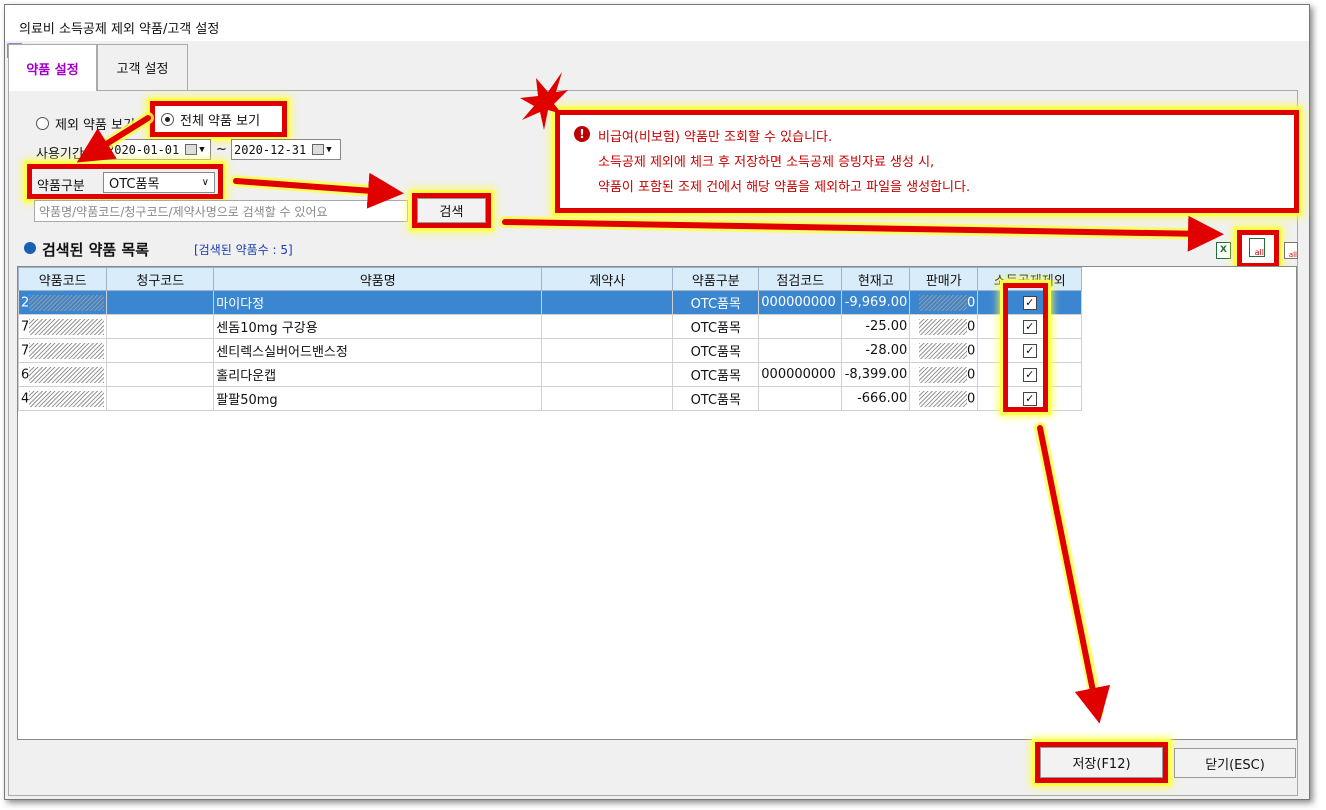 Image resolution: width=1326 pixels, height=810 pixels. I want to click on col-check-code: 점검코드, so click(800, 279).